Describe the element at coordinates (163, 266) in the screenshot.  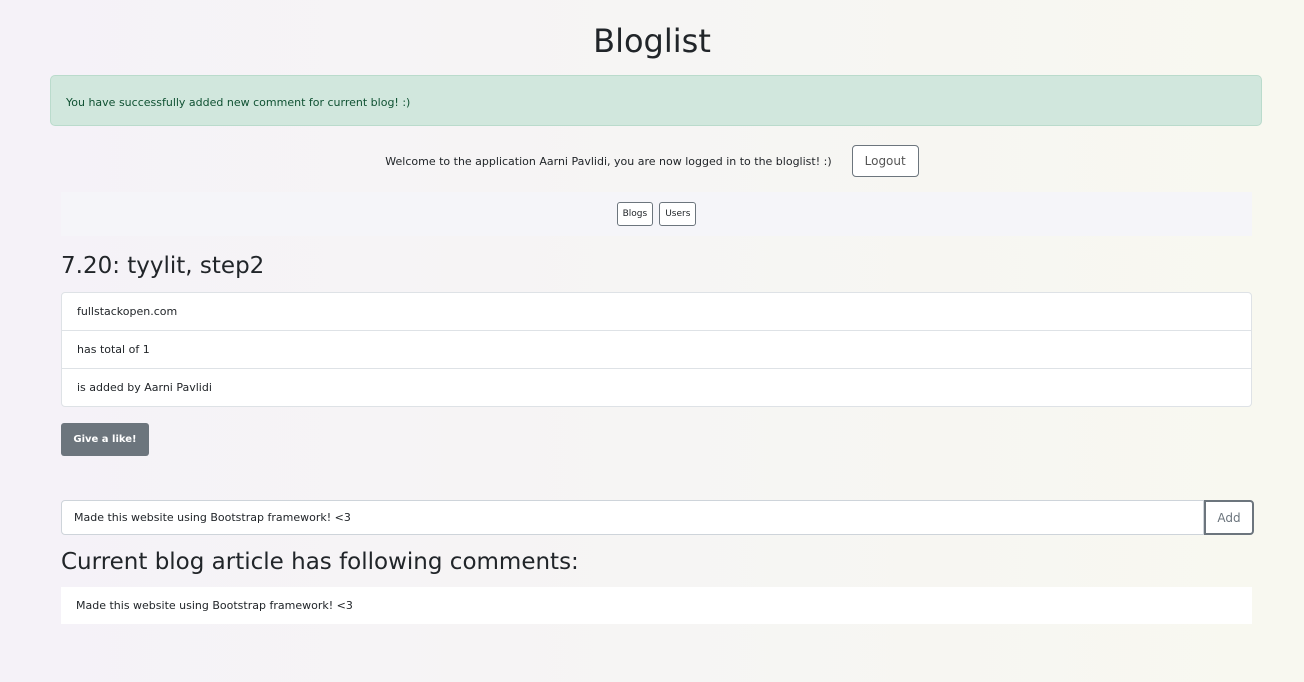
I see `blog-title: 7.20: tyylit, step2` at that location.